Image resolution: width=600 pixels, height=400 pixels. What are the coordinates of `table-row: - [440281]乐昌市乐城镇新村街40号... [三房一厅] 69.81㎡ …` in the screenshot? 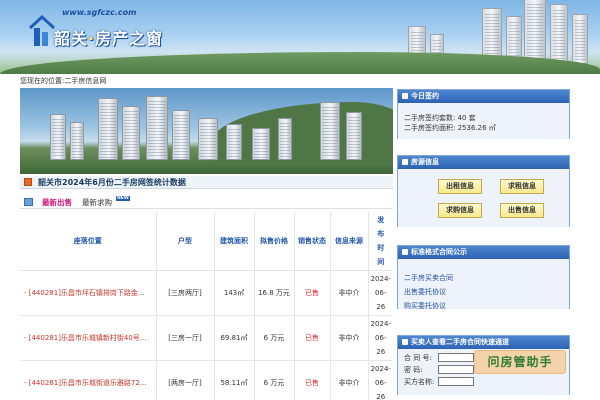 It's located at (206, 337).